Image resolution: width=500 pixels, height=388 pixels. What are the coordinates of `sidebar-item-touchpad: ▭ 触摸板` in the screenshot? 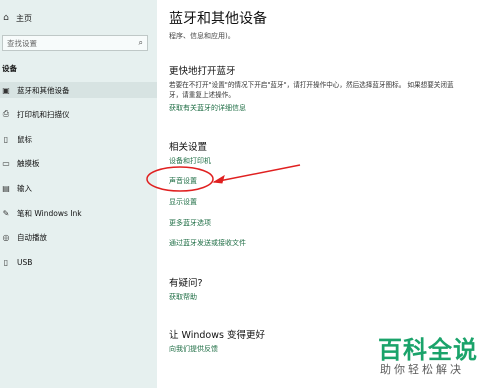 It's located at (78, 163).